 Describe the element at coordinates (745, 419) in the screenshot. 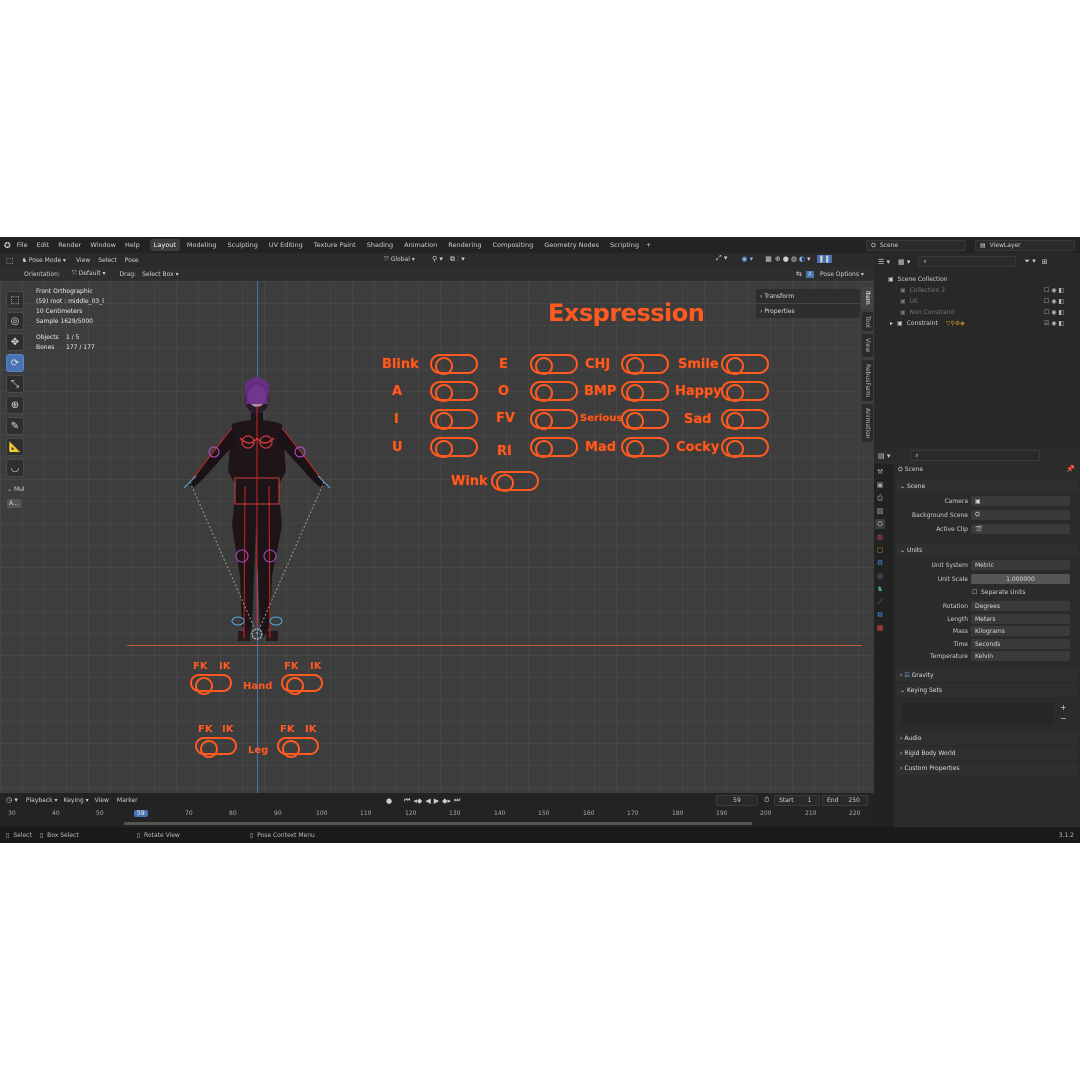

I see `expr-toggle-sad` at that location.